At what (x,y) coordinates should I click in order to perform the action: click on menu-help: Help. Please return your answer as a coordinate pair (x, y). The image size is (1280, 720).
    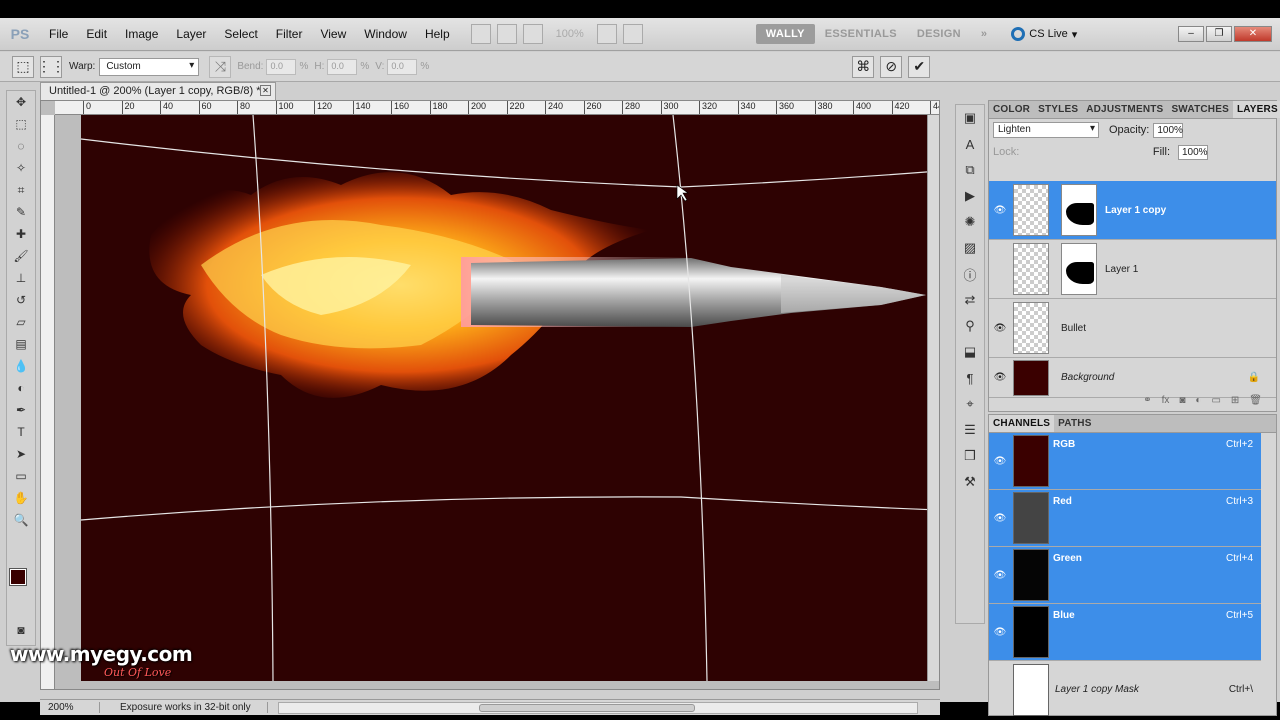
    Looking at the image, I should click on (437, 34).